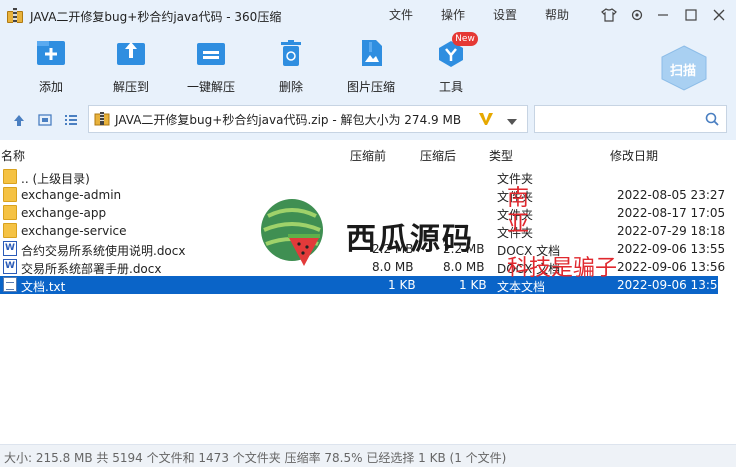  I want to click on image-compress-button: 图片压缩, so click(371, 66).